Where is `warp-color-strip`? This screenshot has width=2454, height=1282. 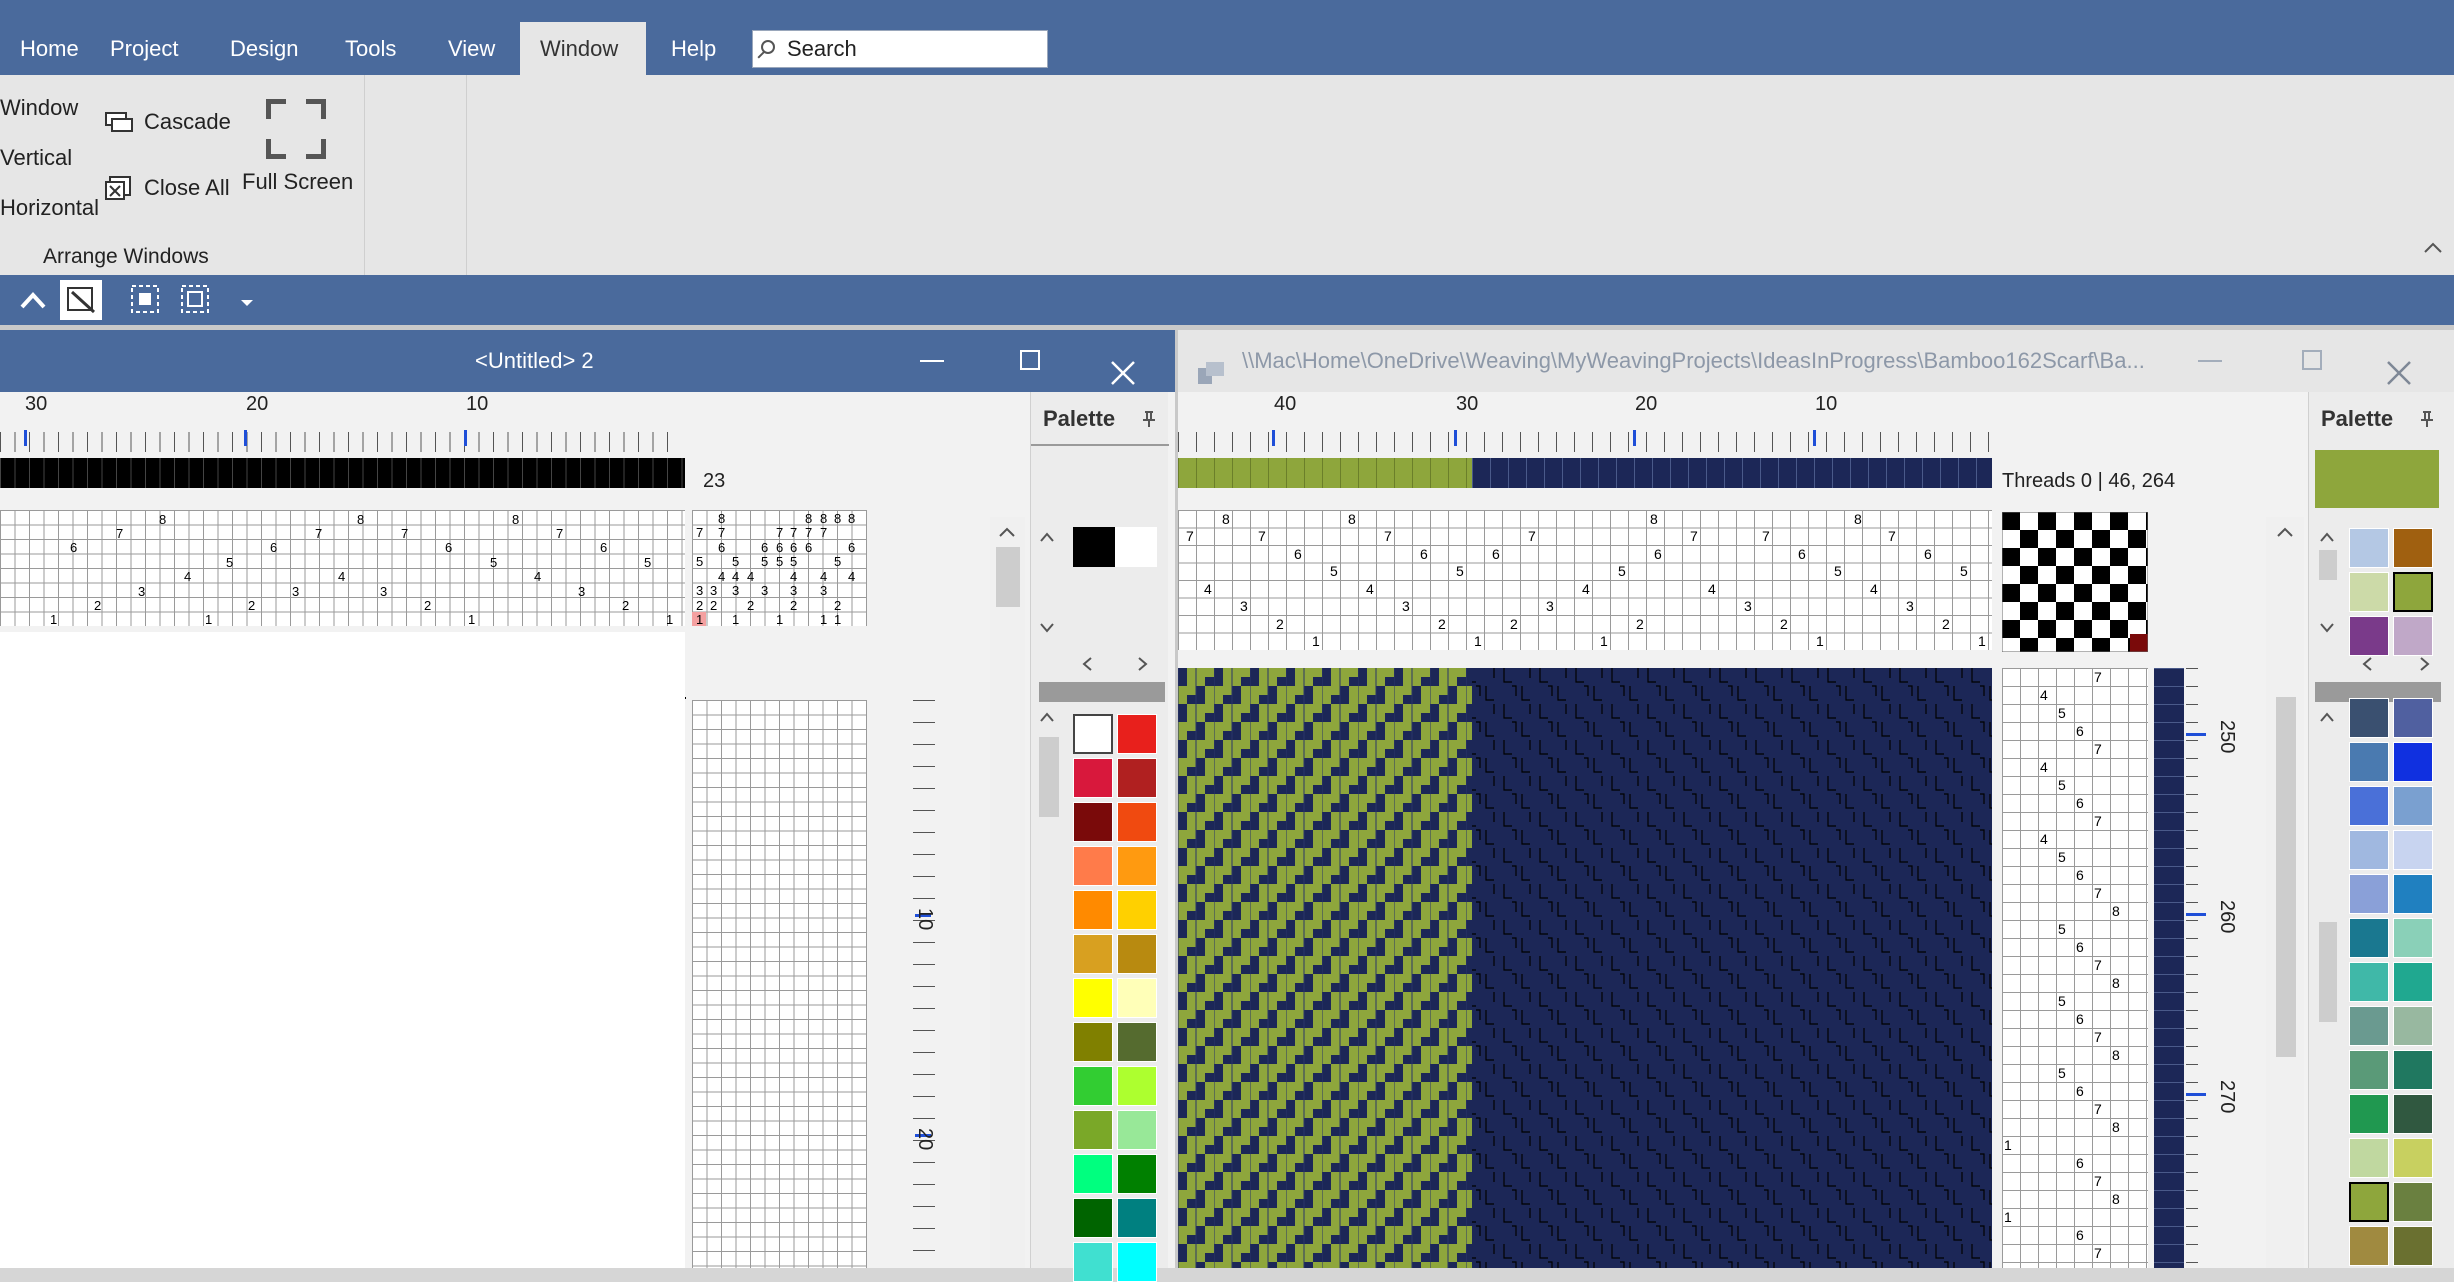
warp-color-strip is located at coordinates (342, 473).